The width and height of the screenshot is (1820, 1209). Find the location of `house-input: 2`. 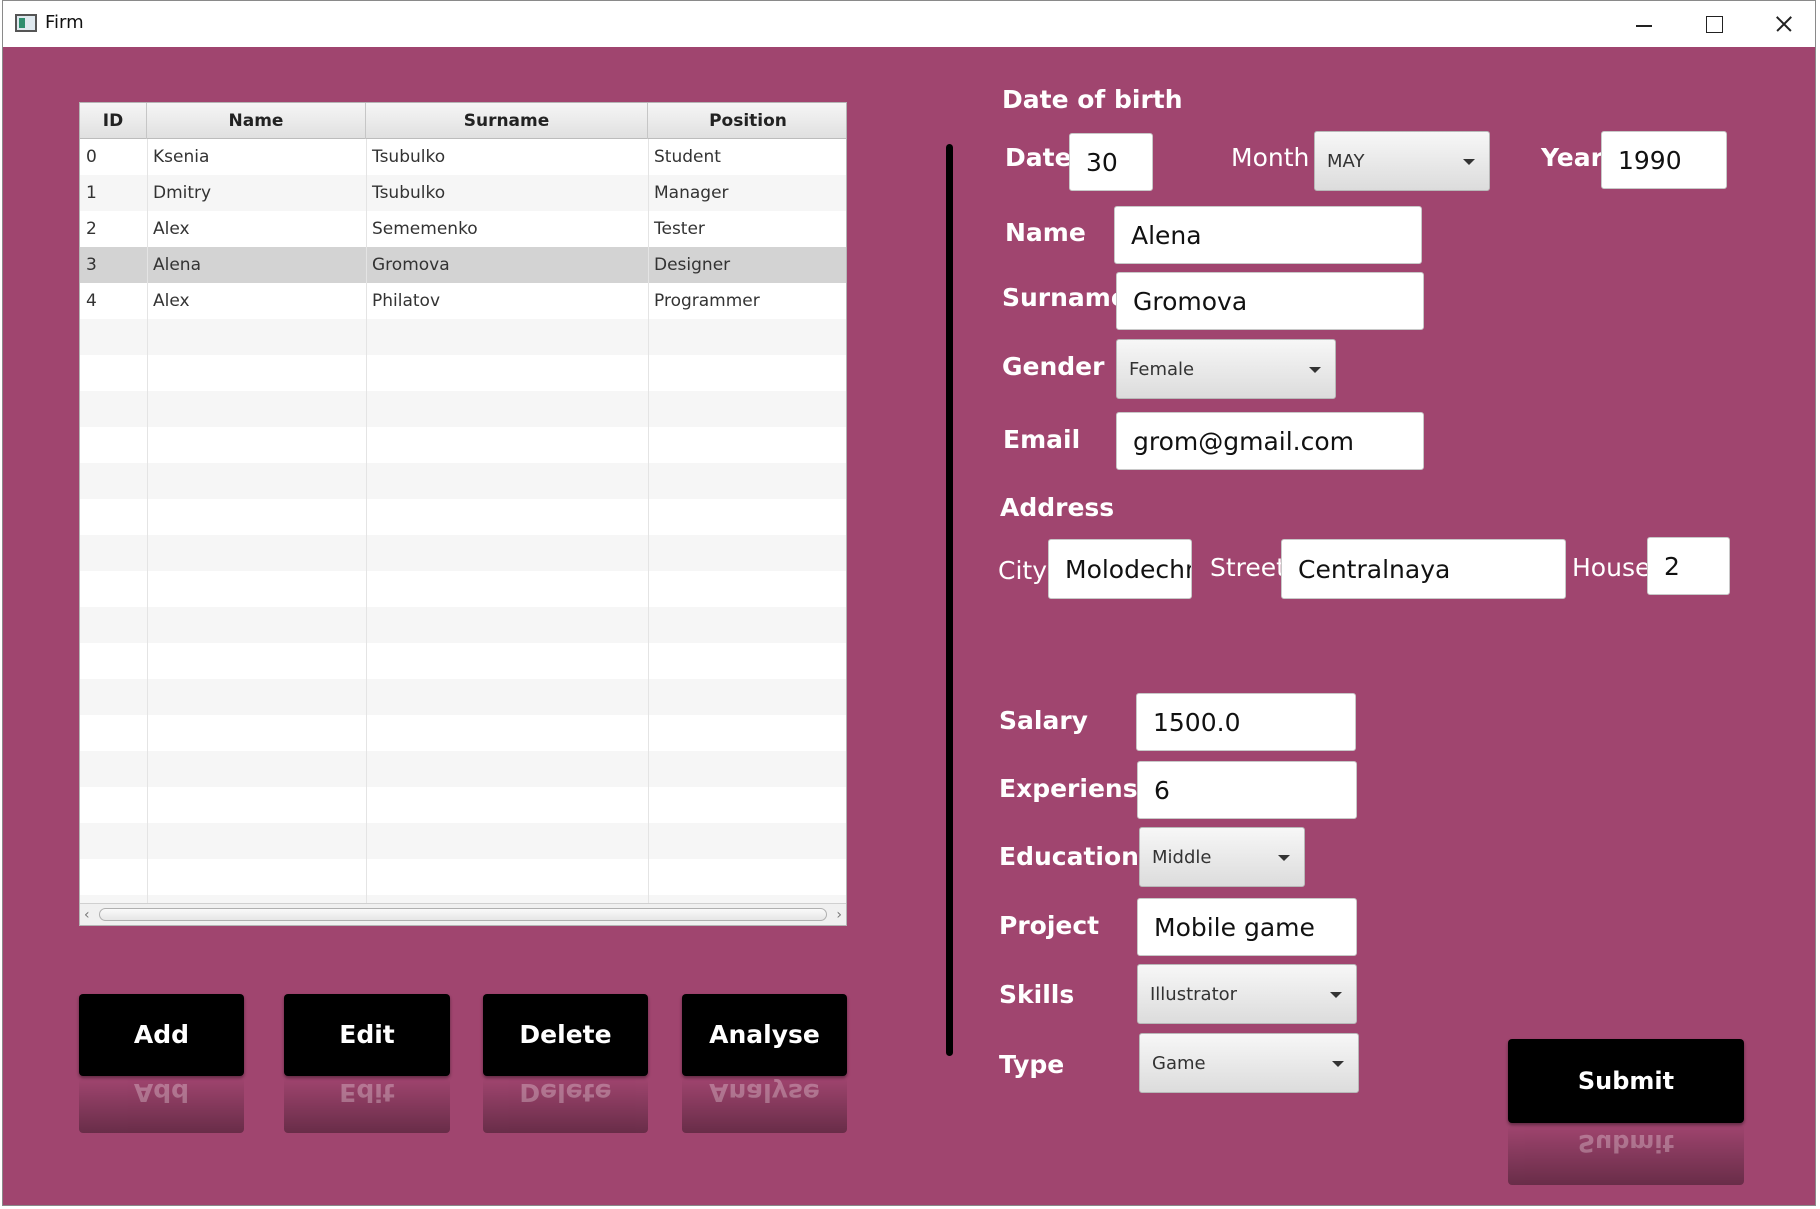

house-input: 2 is located at coordinates (1688, 566).